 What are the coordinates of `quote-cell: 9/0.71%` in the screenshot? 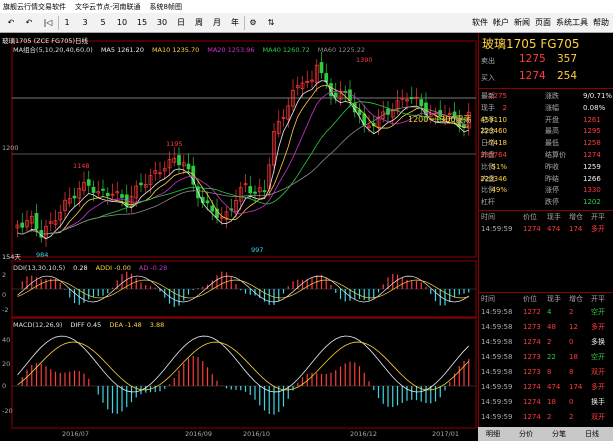 It's located at (598, 96).